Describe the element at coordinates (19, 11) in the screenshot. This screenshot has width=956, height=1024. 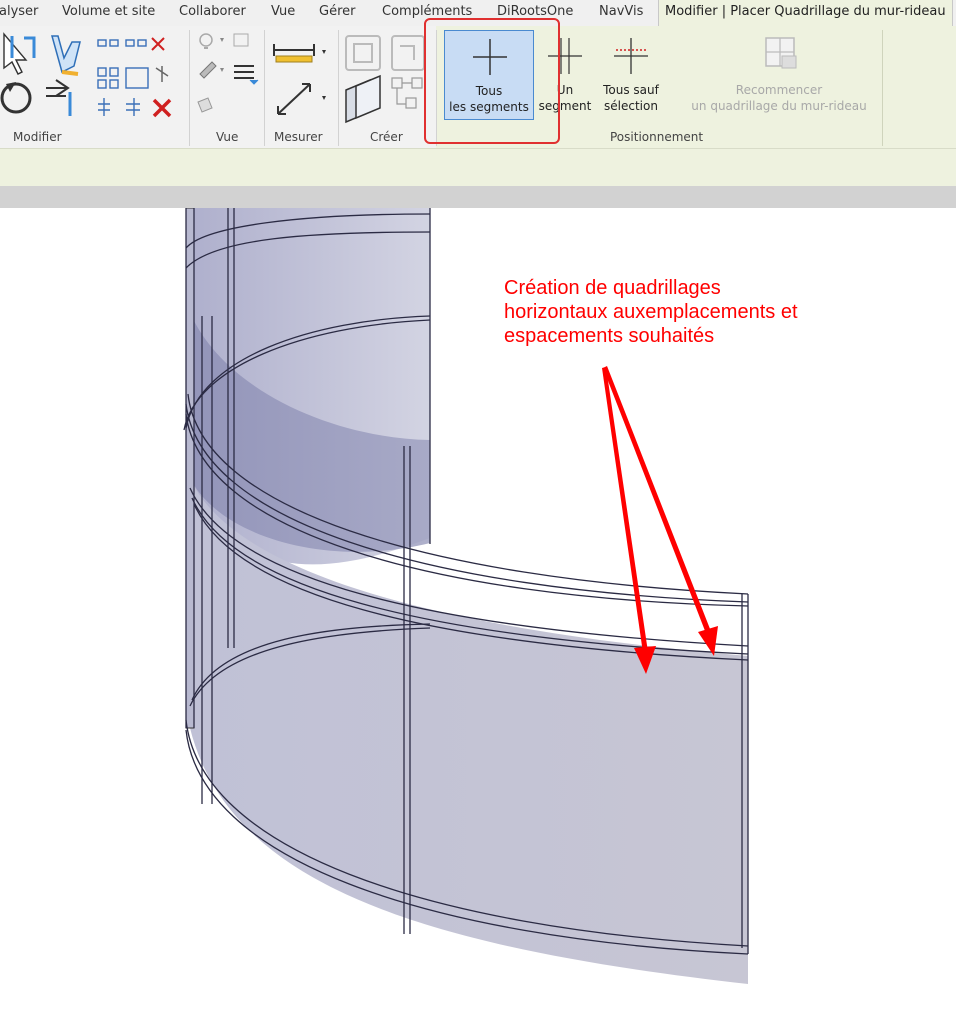
I see `tab-analyser: alyser` at that location.